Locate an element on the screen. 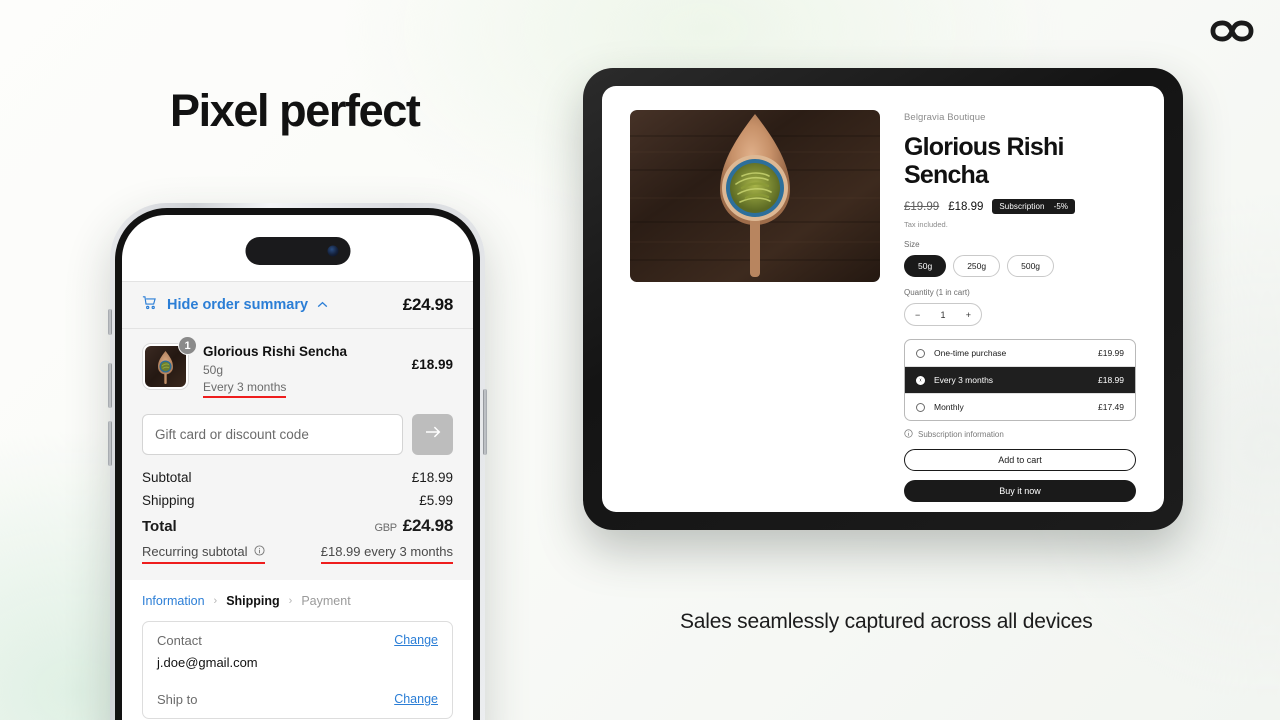  size-options: 50g 250g 500g is located at coordinates (1020, 266).